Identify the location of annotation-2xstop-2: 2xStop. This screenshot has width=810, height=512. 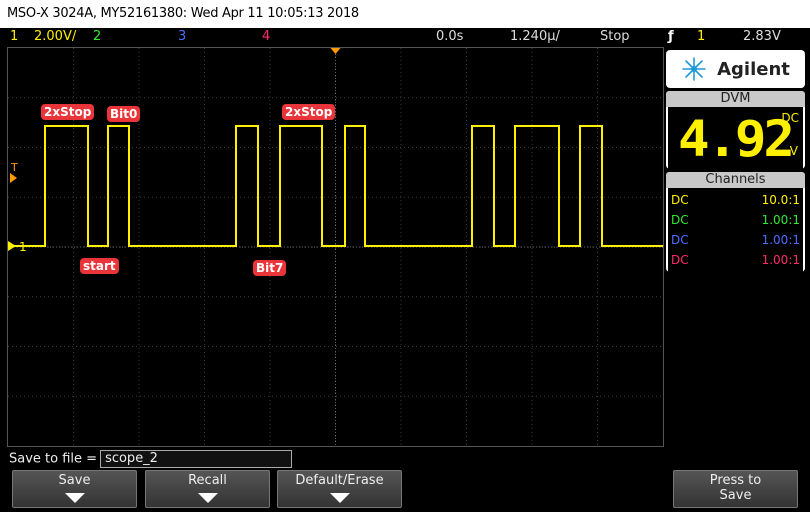
(309, 112).